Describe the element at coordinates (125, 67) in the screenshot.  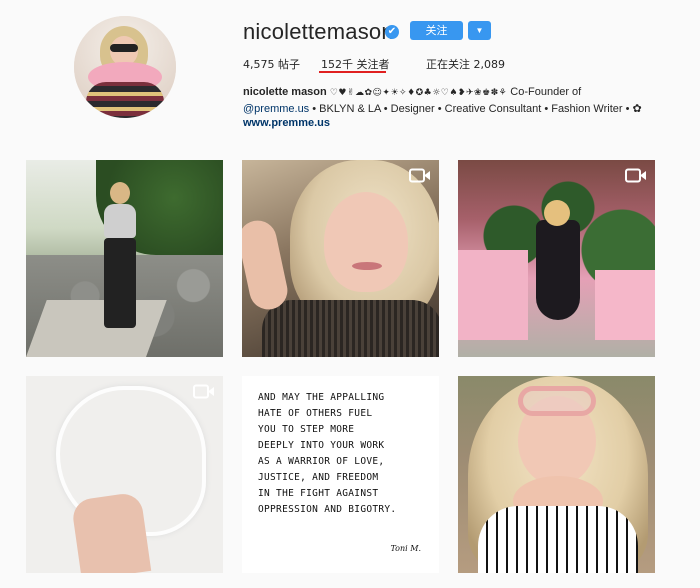
I see `profile-avatar` at that location.